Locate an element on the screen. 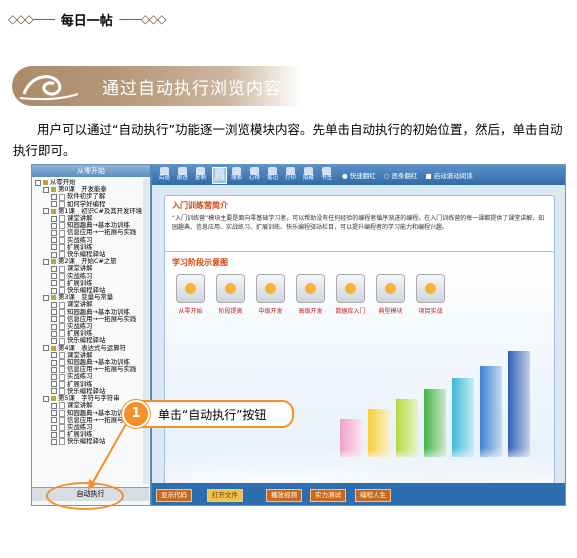 The height and width of the screenshot is (558, 577). stage-step: 阶段提高 is located at coordinates (230, 294).